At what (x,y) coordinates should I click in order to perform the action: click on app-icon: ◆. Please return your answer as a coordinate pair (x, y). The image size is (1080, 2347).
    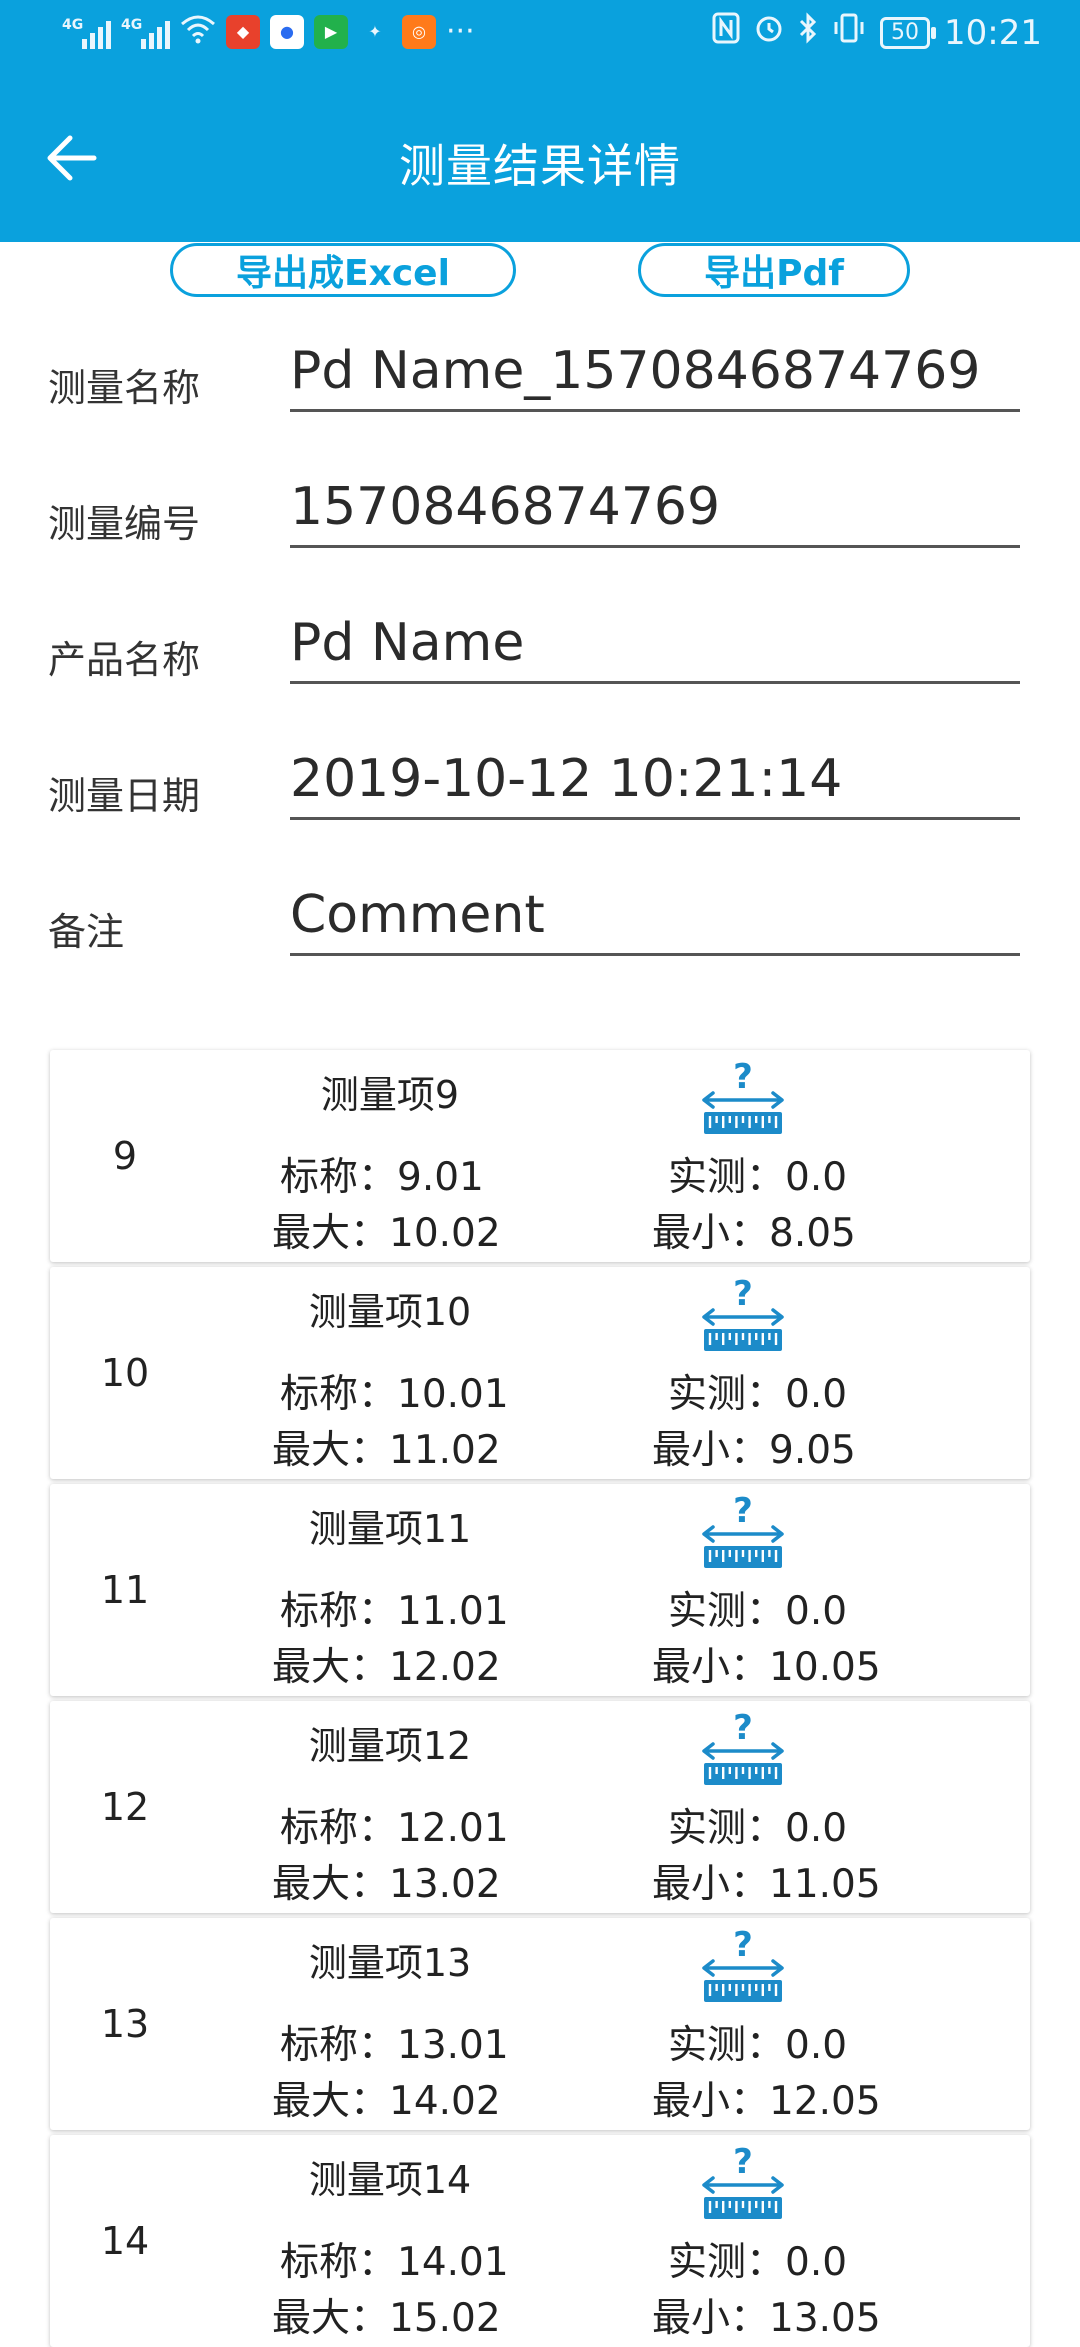
    Looking at the image, I should click on (243, 32).